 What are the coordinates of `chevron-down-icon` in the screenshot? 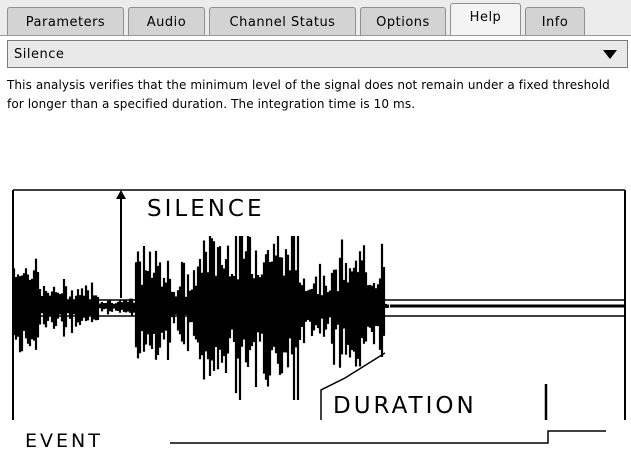 It's located at (610, 54).